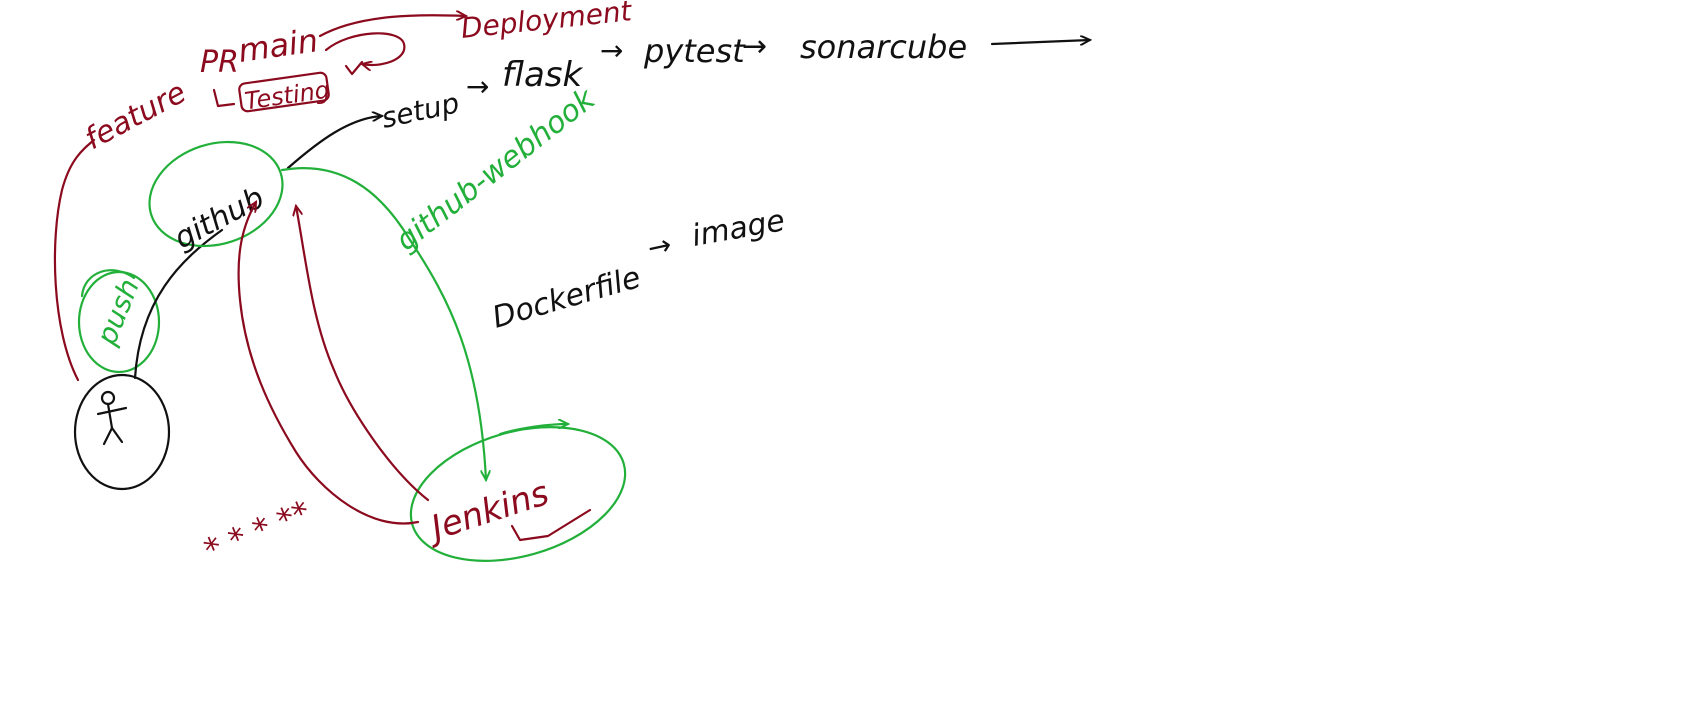 The height and width of the screenshot is (717, 1691). Describe the element at coordinates (1040, 42) in the screenshot. I see `sonarcube-next-arrow` at that location.